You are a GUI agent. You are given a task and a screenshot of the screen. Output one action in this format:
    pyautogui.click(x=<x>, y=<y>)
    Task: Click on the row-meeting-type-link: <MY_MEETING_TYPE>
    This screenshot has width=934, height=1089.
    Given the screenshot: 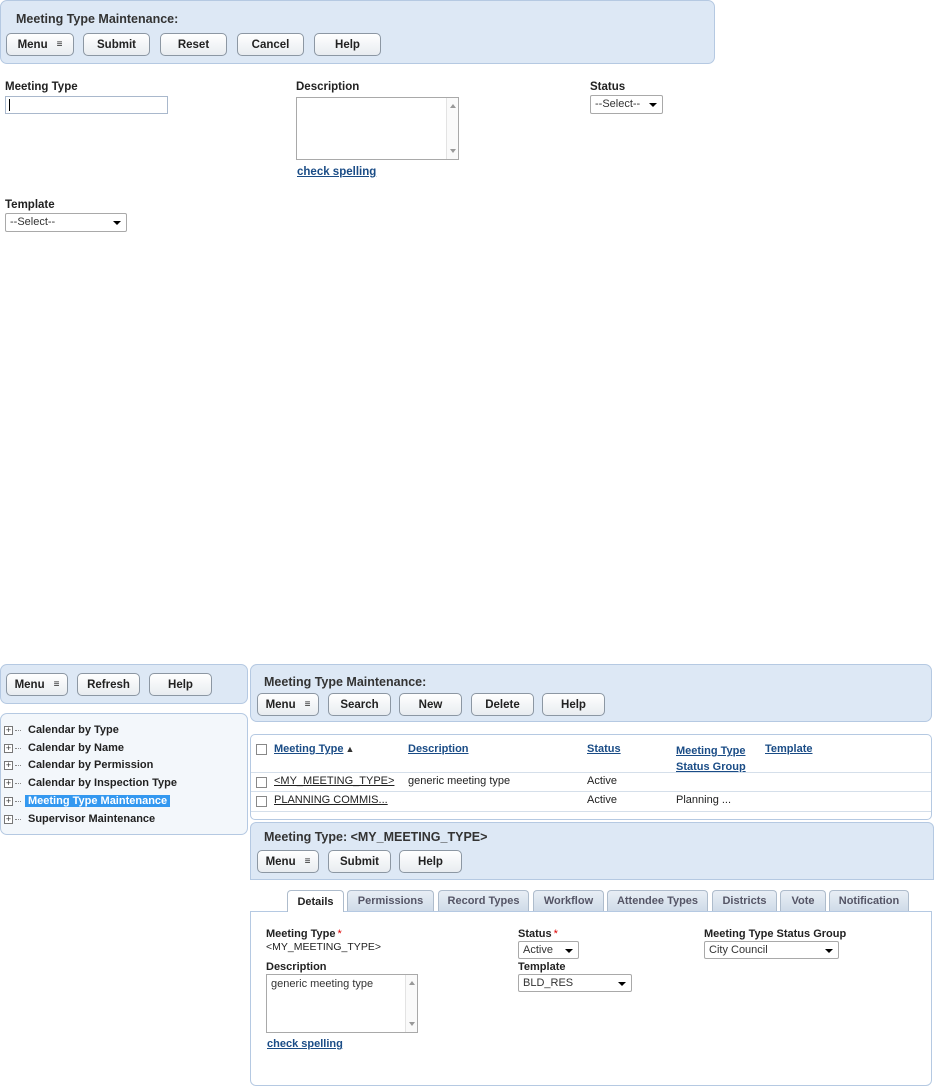 What is the action you would take?
    pyautogui.click(x=334, y=781)
    